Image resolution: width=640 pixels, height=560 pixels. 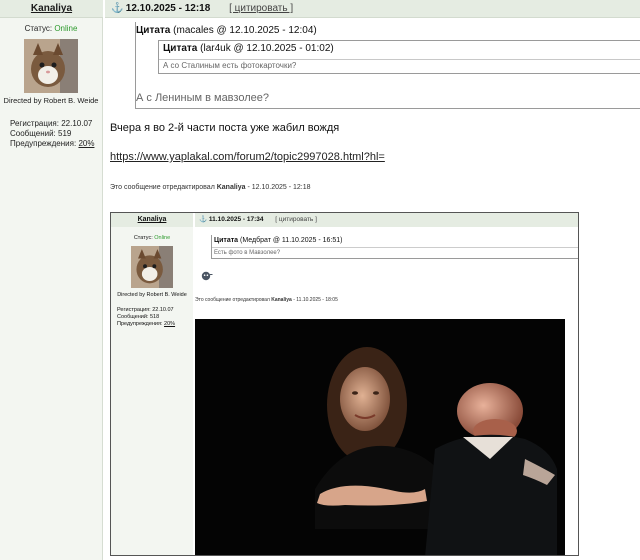 I want to click on embed-warnings: Предупреждения: 20%, so click(x=155, y=324).